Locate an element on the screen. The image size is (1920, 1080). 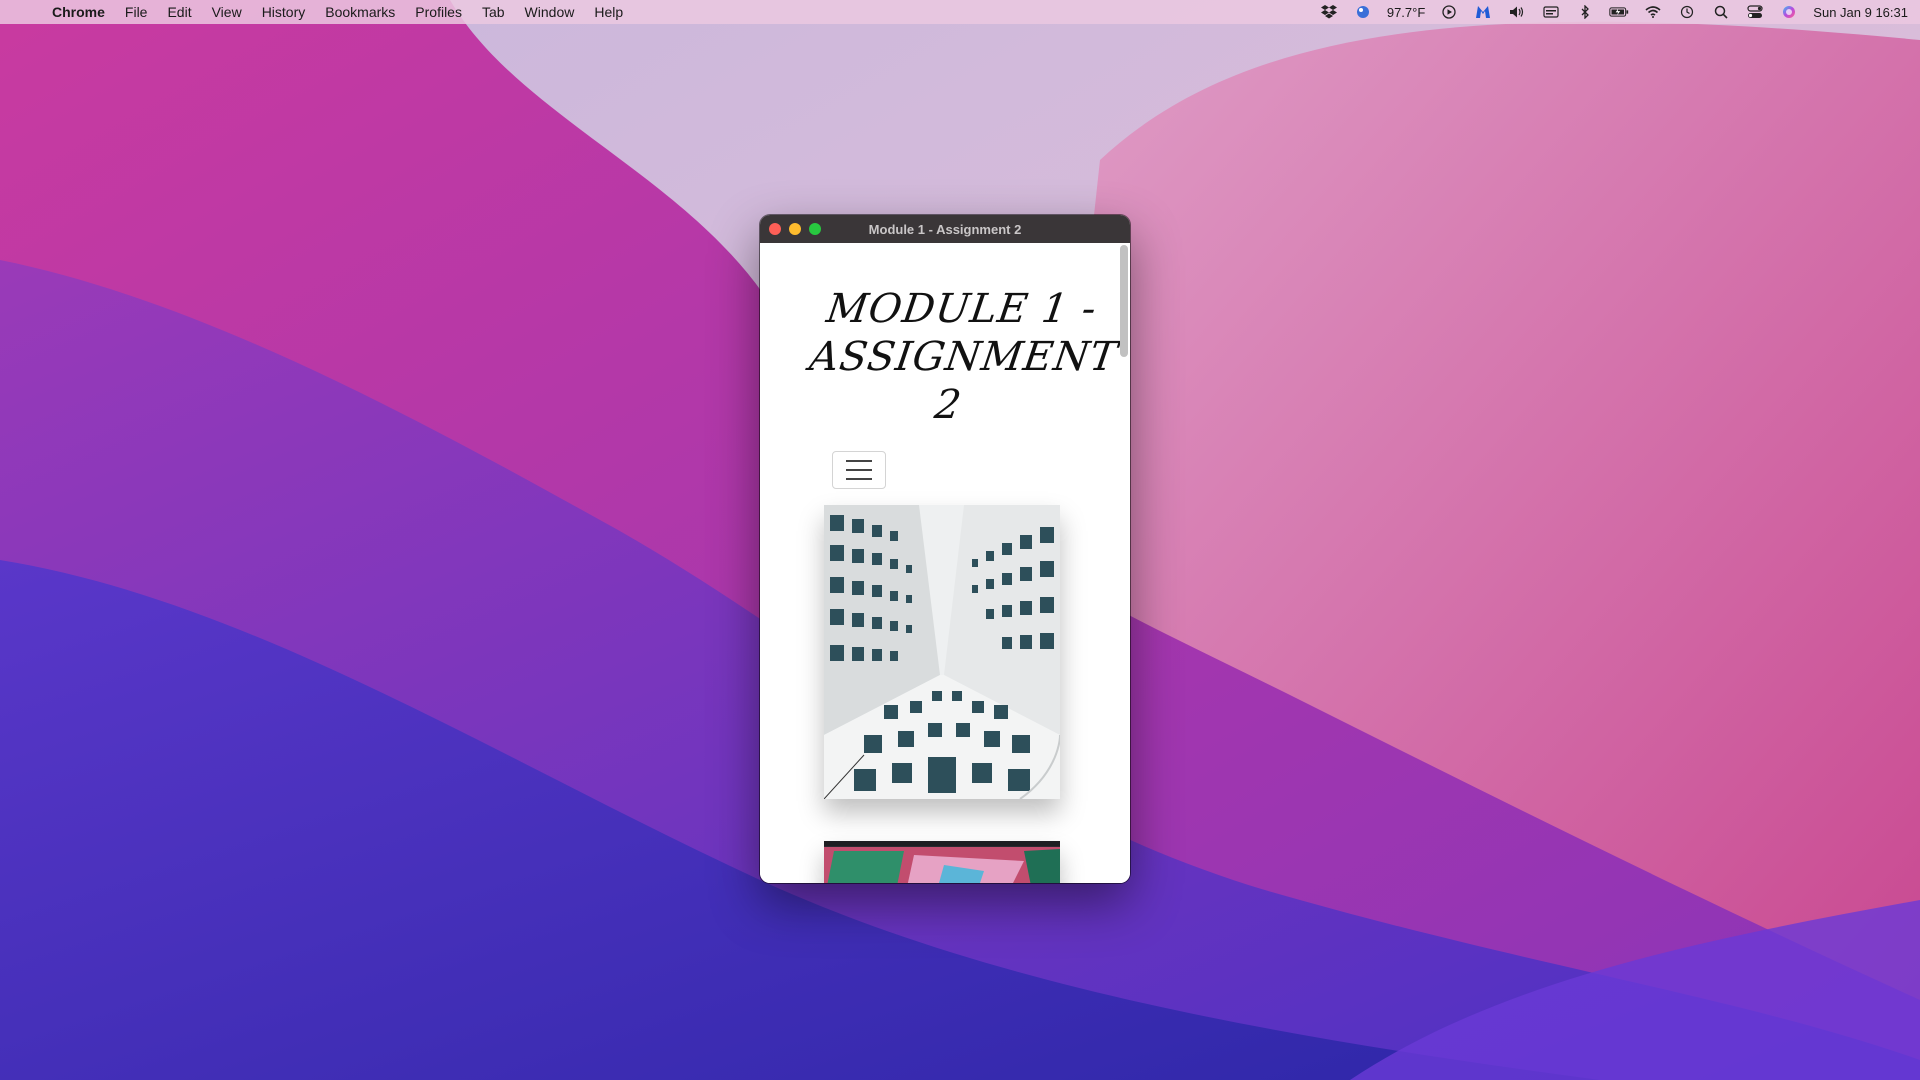
scrollbar-thumb is located at coordinates (1124, 301).